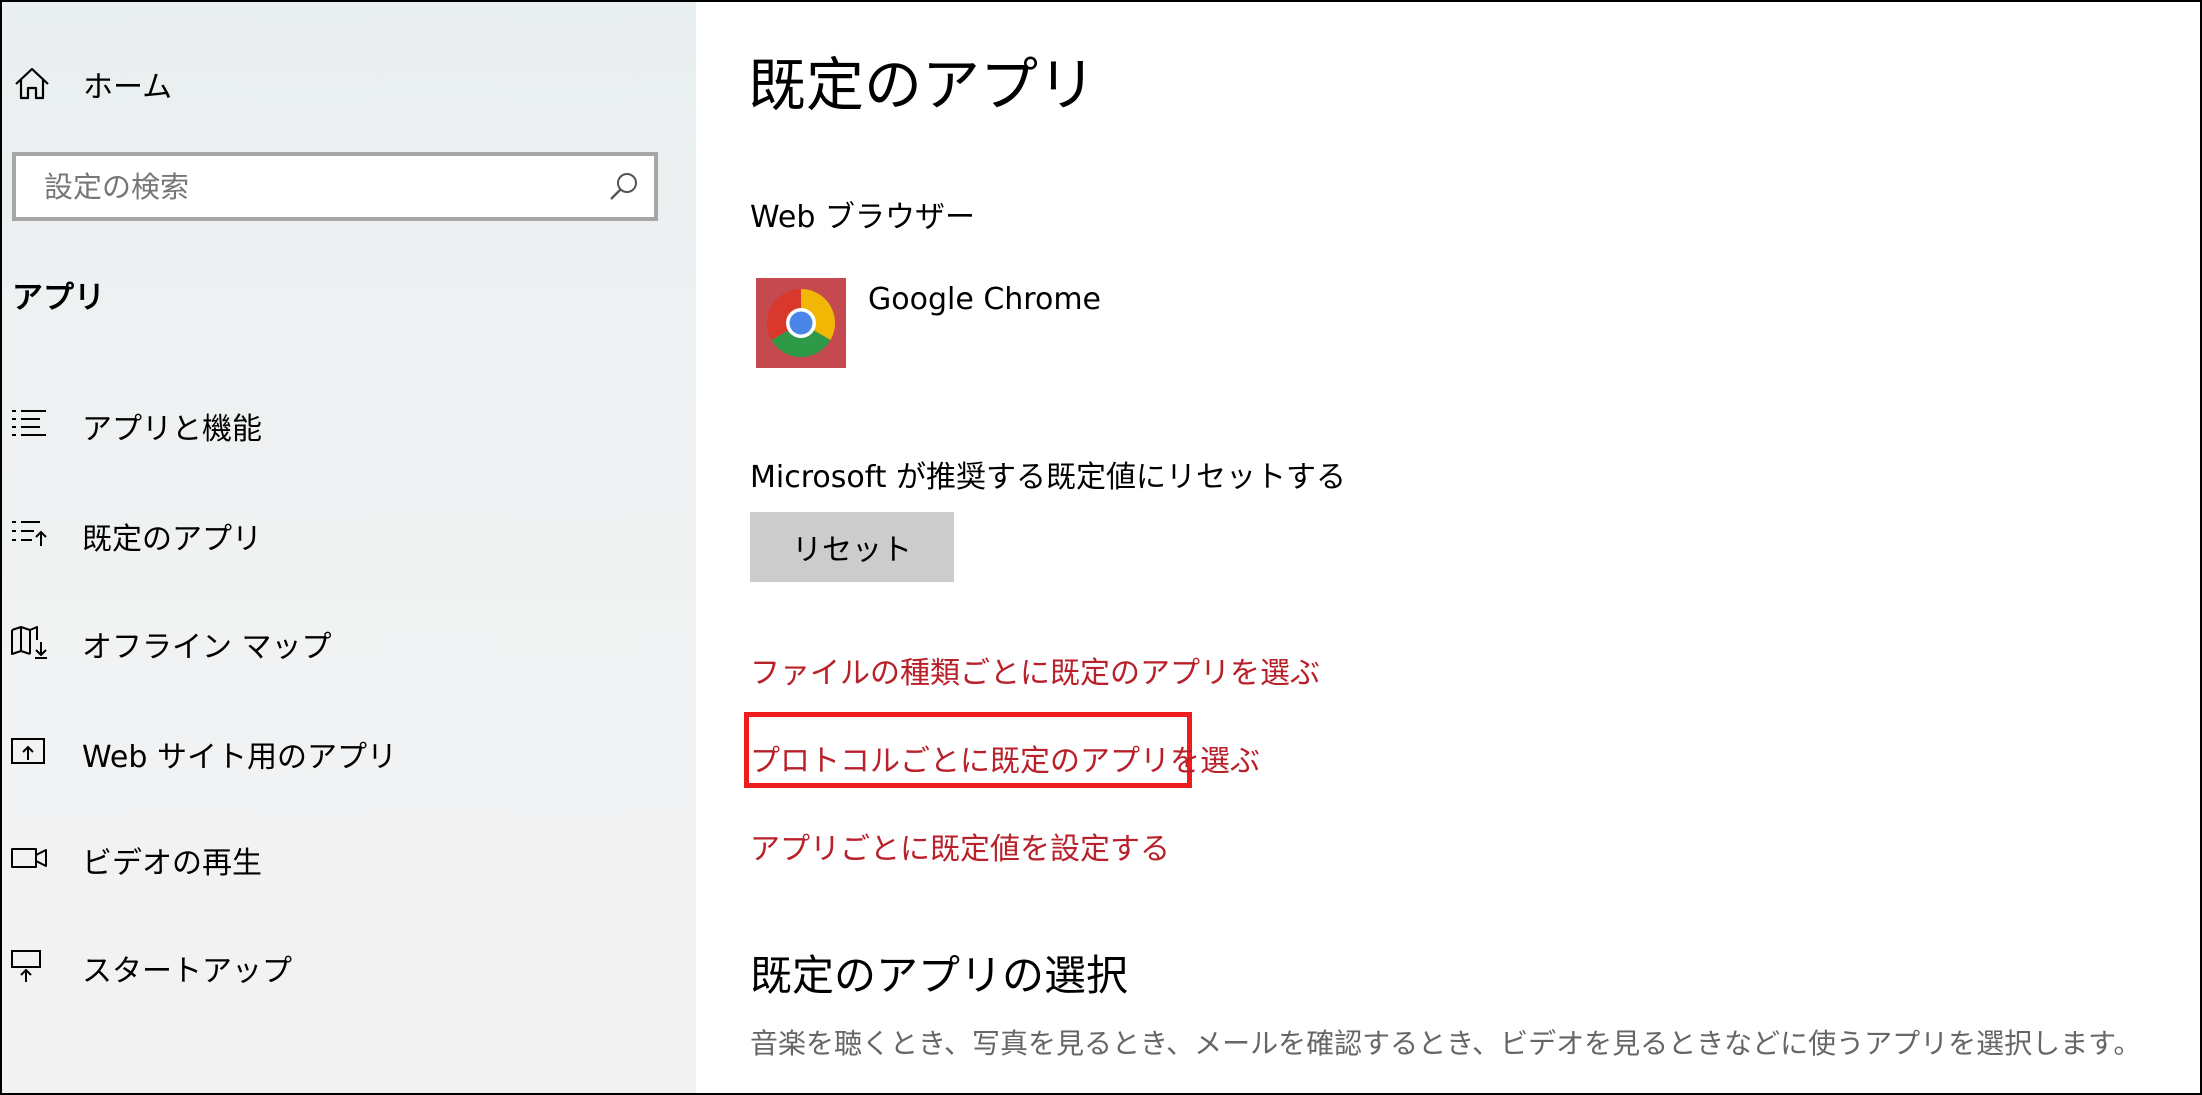  Describe the element at coordinates (32, 83) in the screenshot. I see `home-icon` at that location.